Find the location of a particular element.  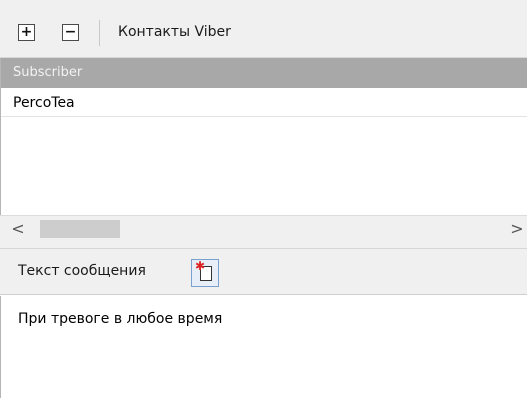

message-toolbar: Текст сообщения ✱ is located at coordinates (263, 272).